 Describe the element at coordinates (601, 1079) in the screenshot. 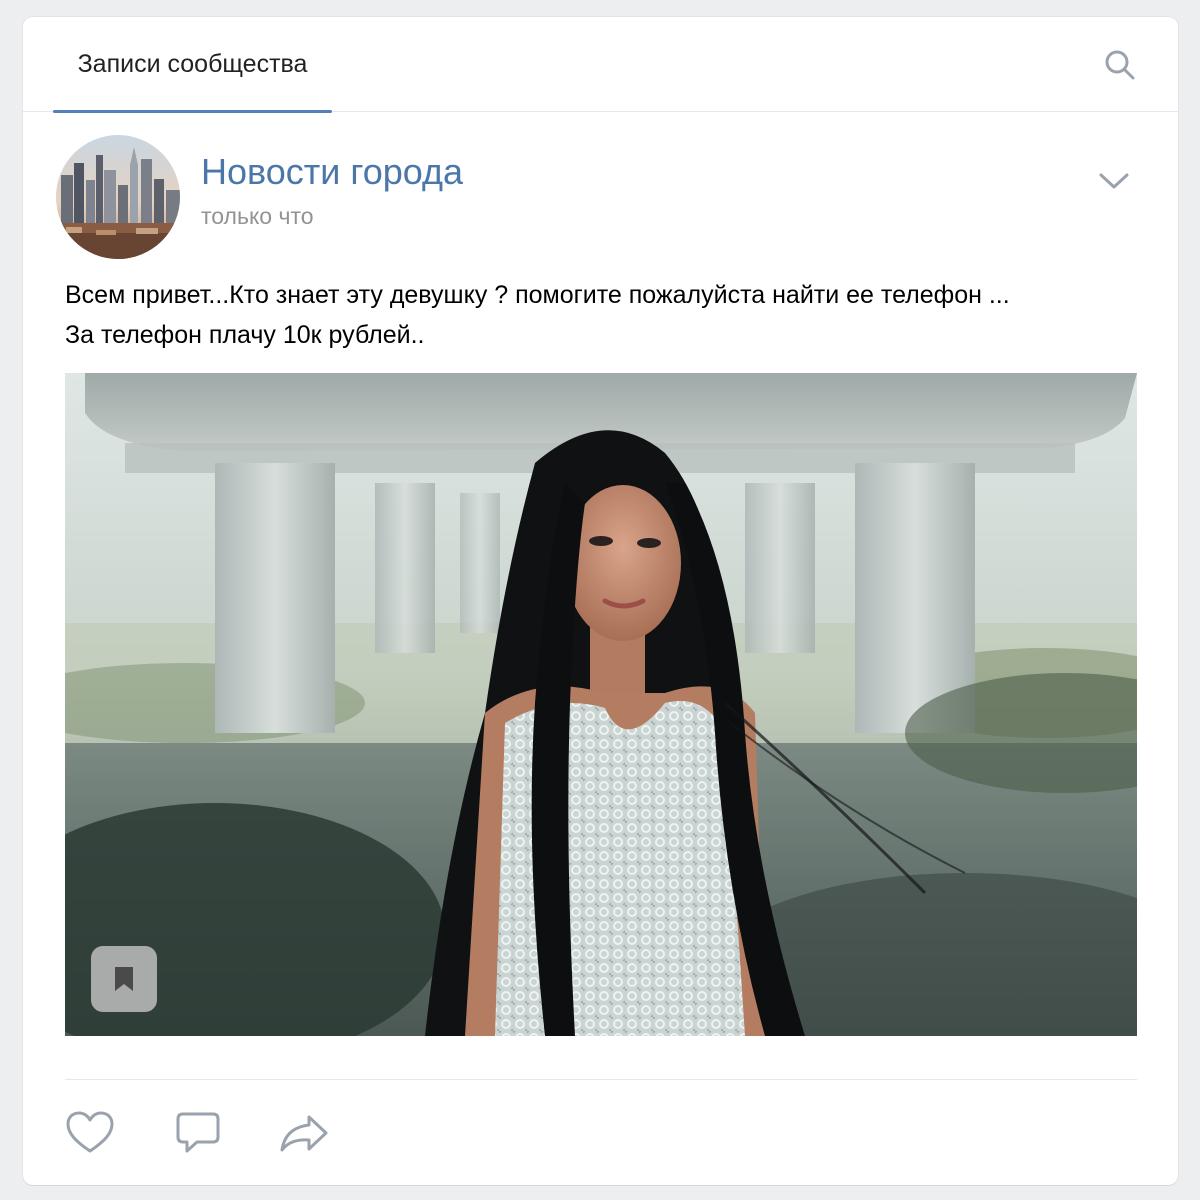

I see `divider` at that location.